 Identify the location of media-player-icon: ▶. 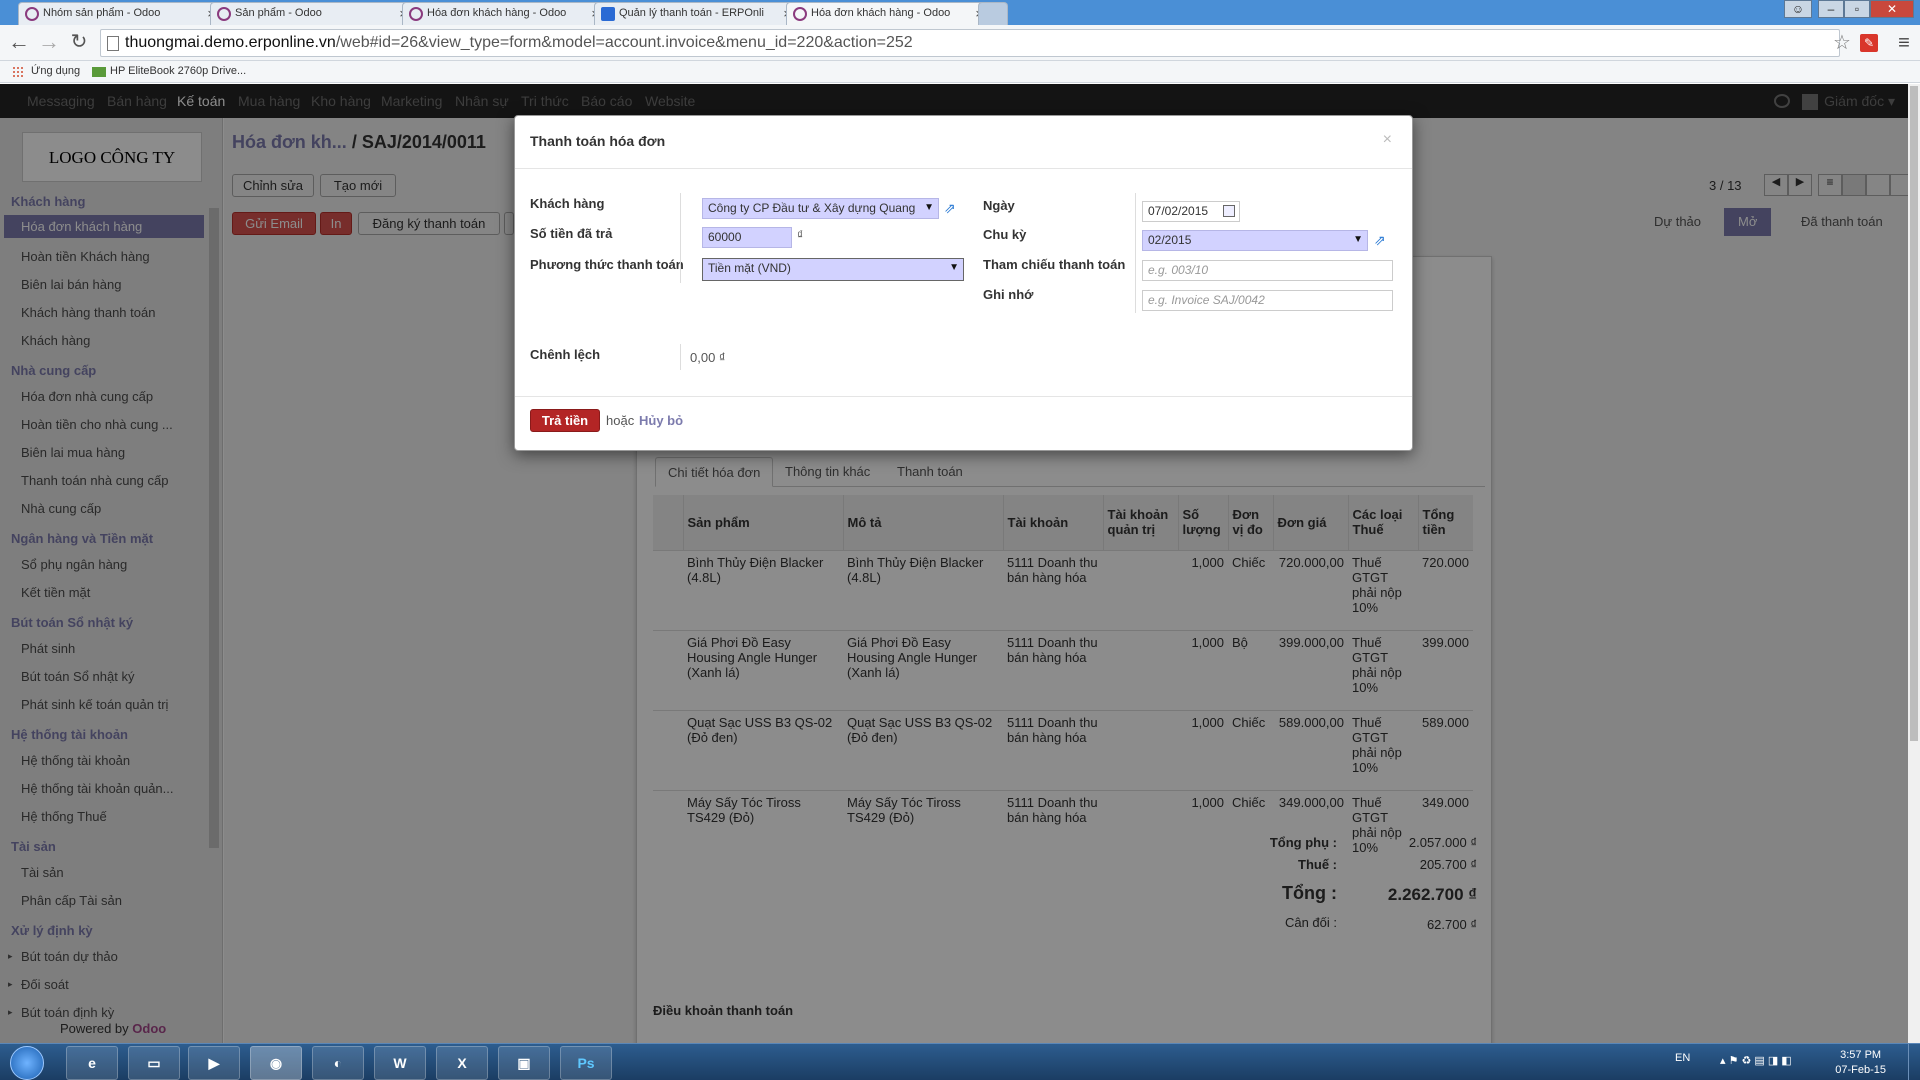
(214, 1063).